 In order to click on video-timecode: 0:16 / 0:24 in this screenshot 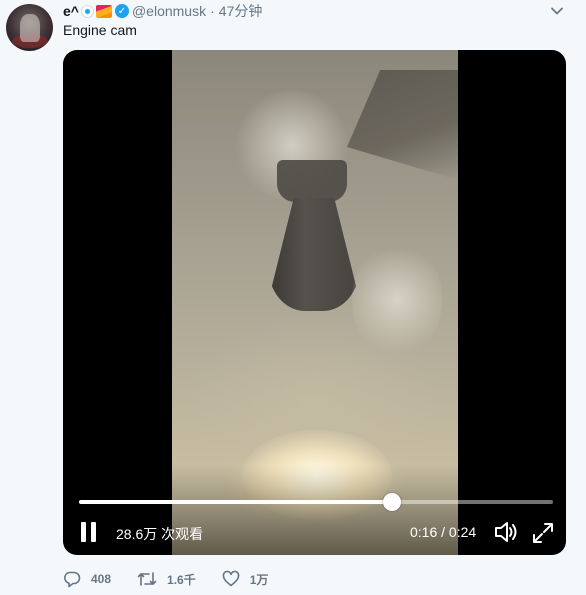, I will do `click(443, 532)`.